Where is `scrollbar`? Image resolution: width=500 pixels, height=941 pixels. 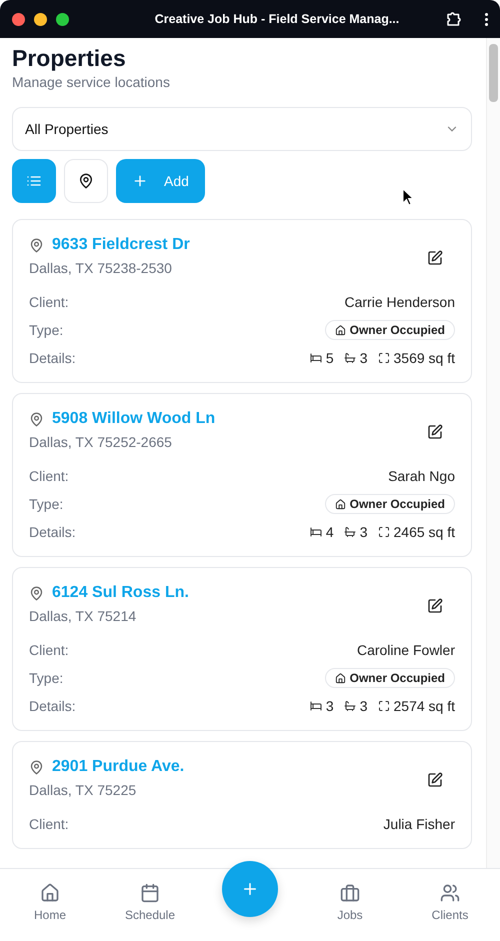 scrollbar is located at coordinates (493, 453).